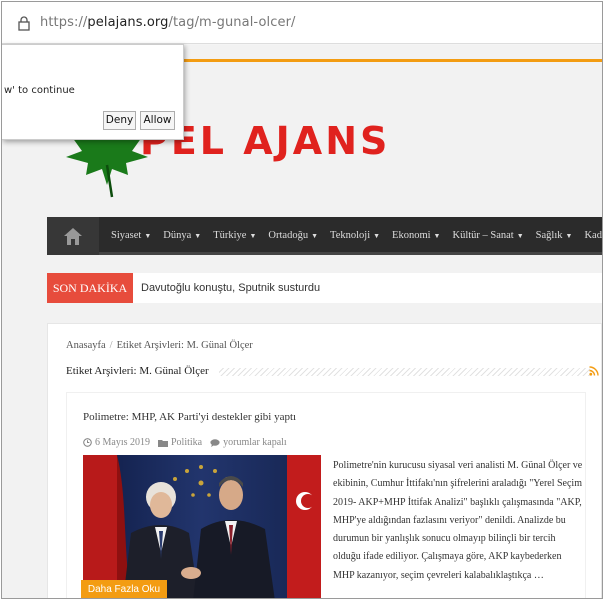  I want to click on url-path: /tag/m-gunal-olcer/, so click(232, 22).